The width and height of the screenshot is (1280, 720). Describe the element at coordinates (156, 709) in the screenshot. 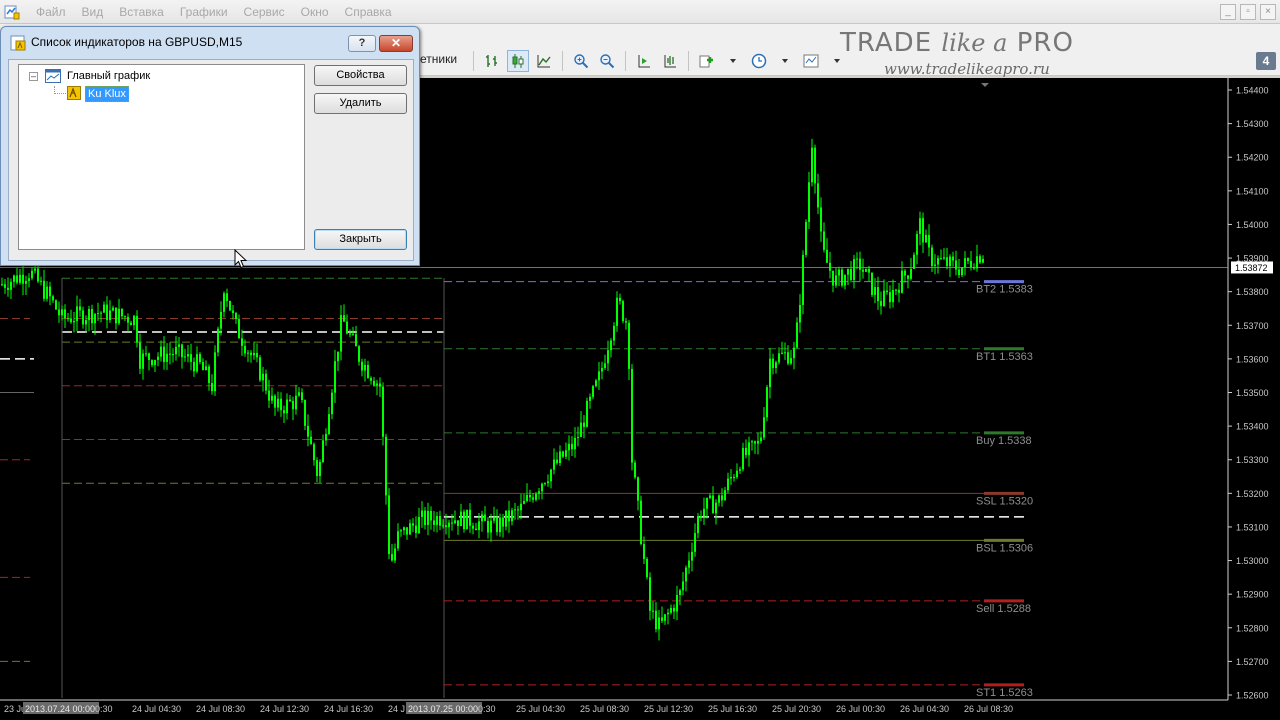

I see `time-tick-label: 24 Jul 04:30` at that location.